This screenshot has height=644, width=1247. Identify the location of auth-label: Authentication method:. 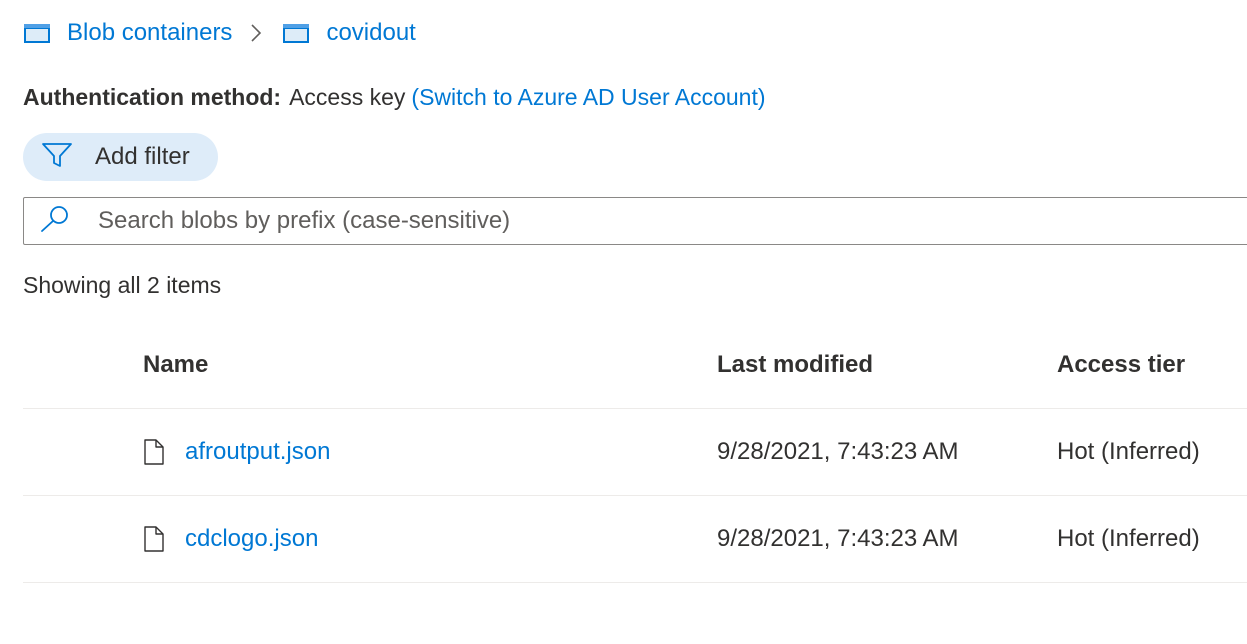
(152, 97).